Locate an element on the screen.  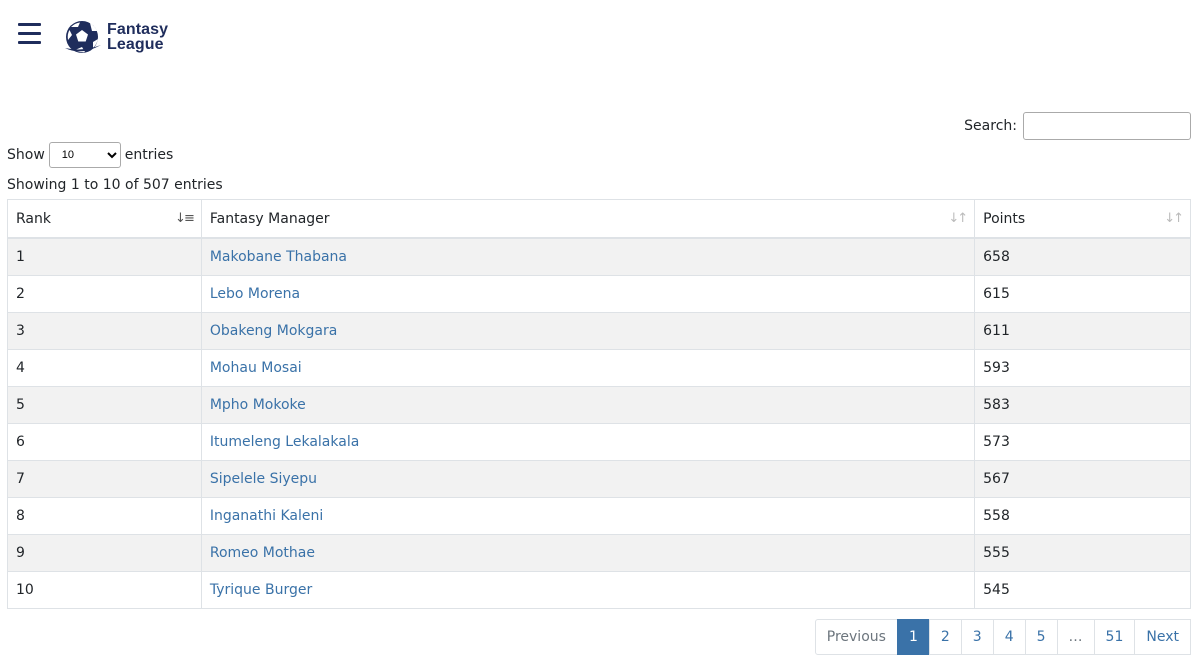
manager-cell: Lebo Morena is located at coordinates (588, 294).